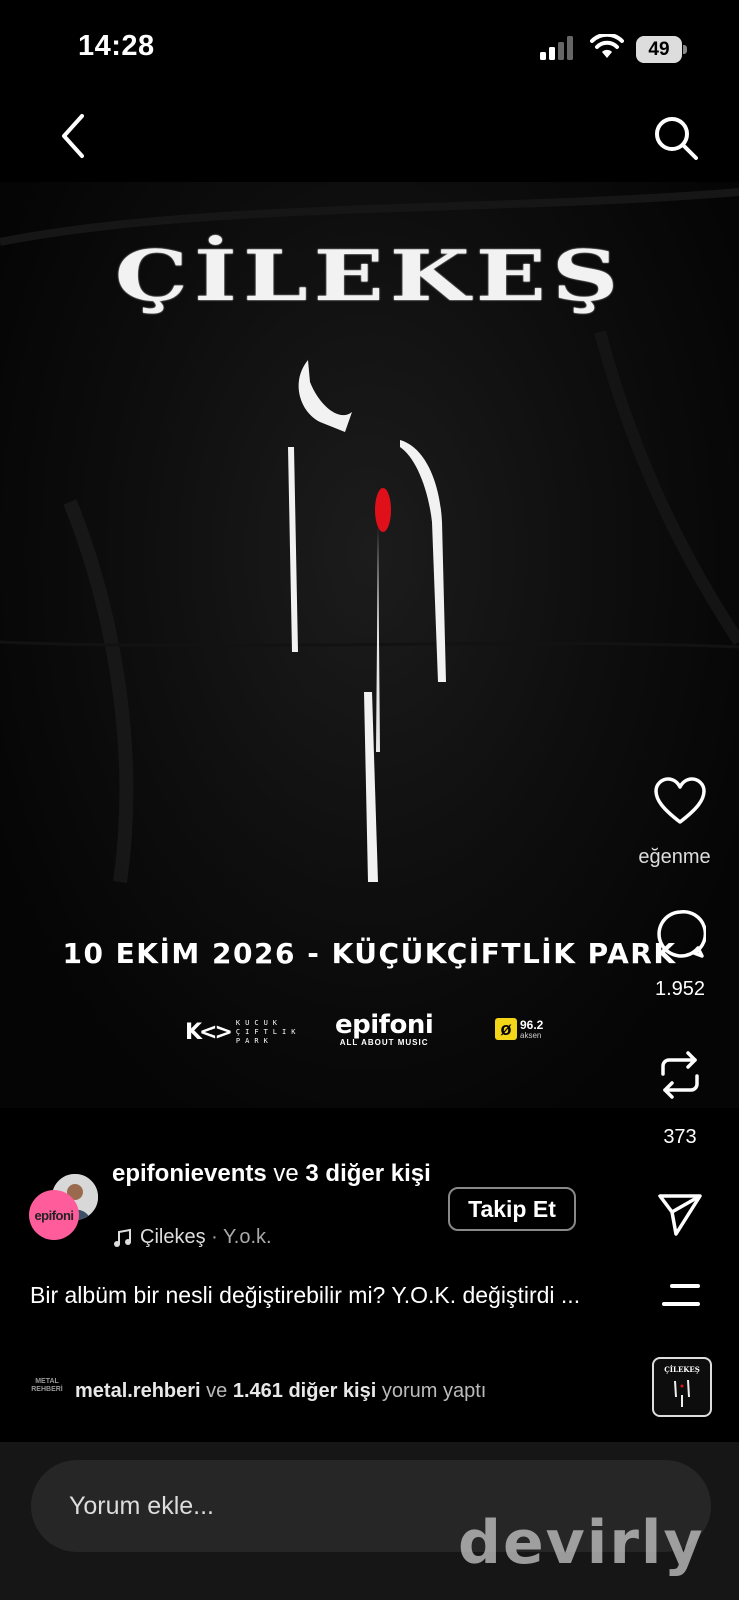 This screenshot has width=739, height=1600. Describe the element at coordinates (680, 989) in the screenshot. I see `comment-count: 1.952` at that location.